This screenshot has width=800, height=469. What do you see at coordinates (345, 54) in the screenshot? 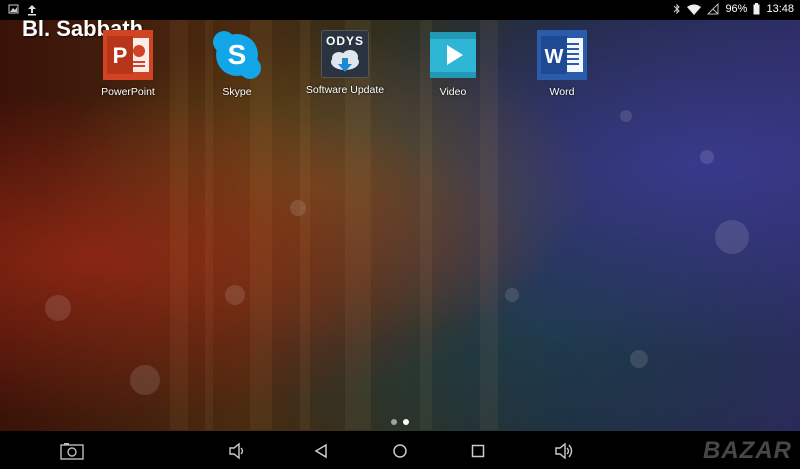
I see `software-update-icon: ODYS` at bounding box center [345, 54].